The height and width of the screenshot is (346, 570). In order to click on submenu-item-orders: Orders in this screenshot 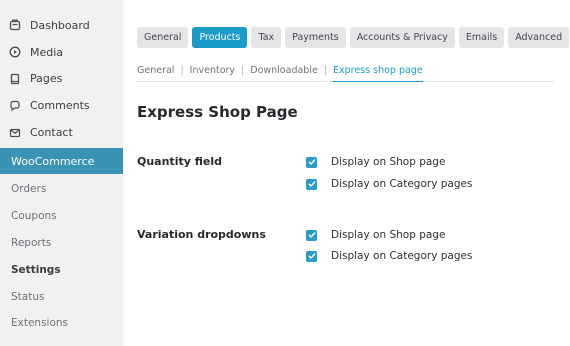, I will do `click(61, 189)`.